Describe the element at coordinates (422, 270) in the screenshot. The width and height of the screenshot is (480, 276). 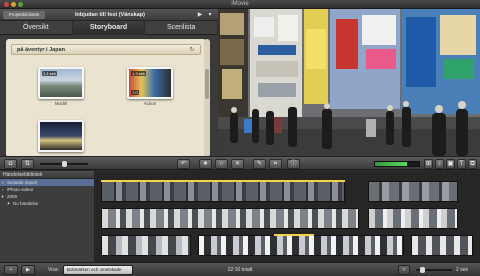
I see `zoom-slider-knob` at that location.